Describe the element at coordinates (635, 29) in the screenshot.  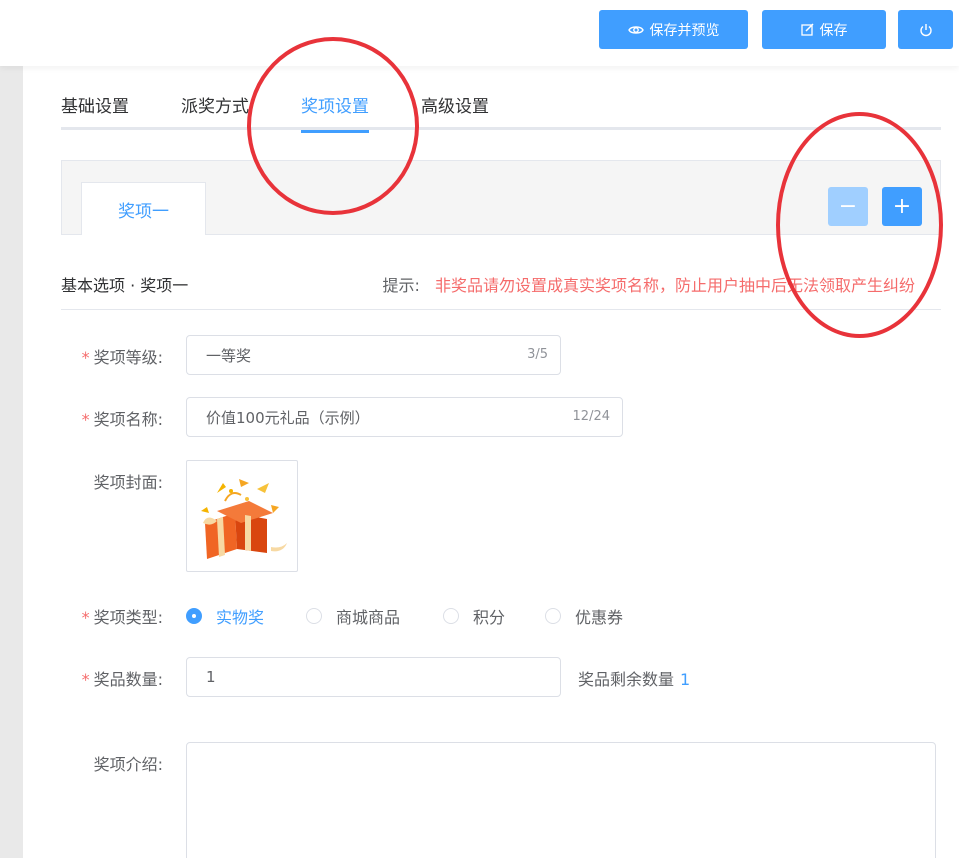
I see `eye-icon` at that location.